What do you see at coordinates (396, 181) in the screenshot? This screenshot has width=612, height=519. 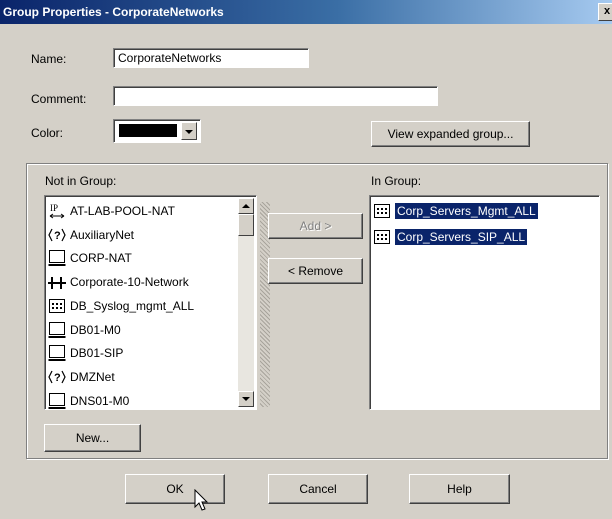 I see `in-group-label: In Group:` at bounding box center [396, 181].